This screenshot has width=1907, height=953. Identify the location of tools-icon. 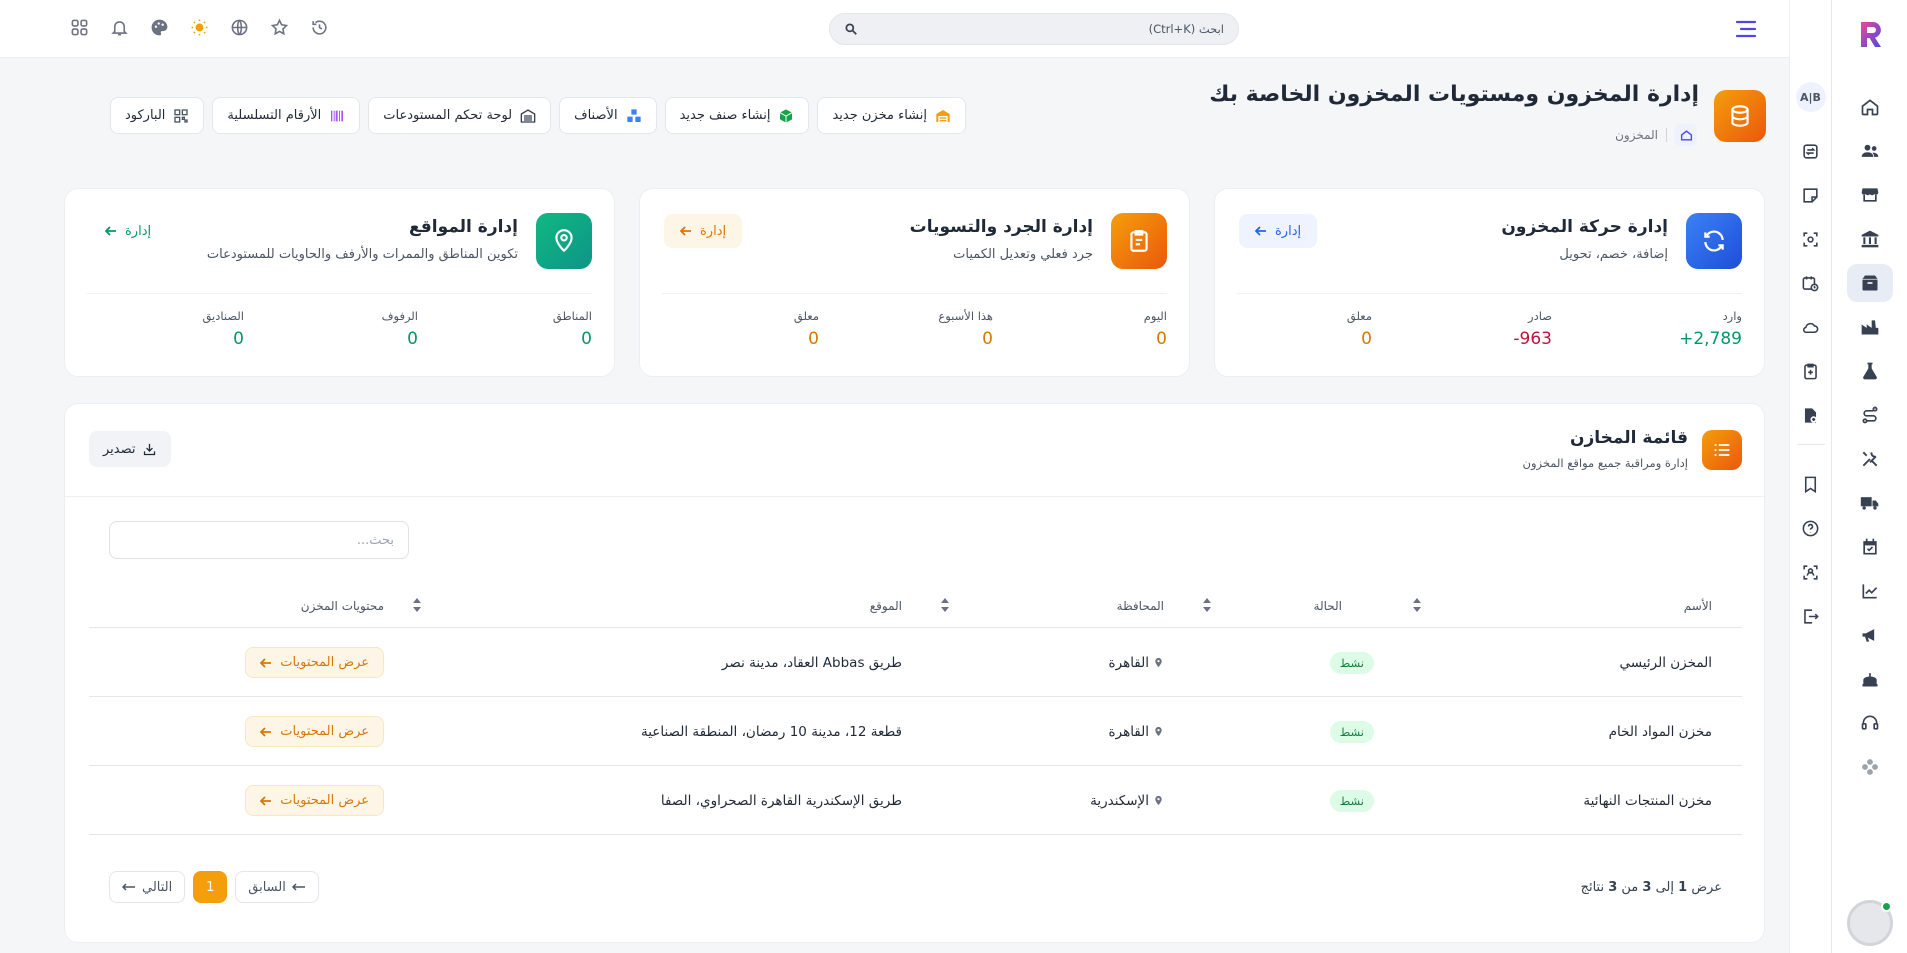
(1870, 459).